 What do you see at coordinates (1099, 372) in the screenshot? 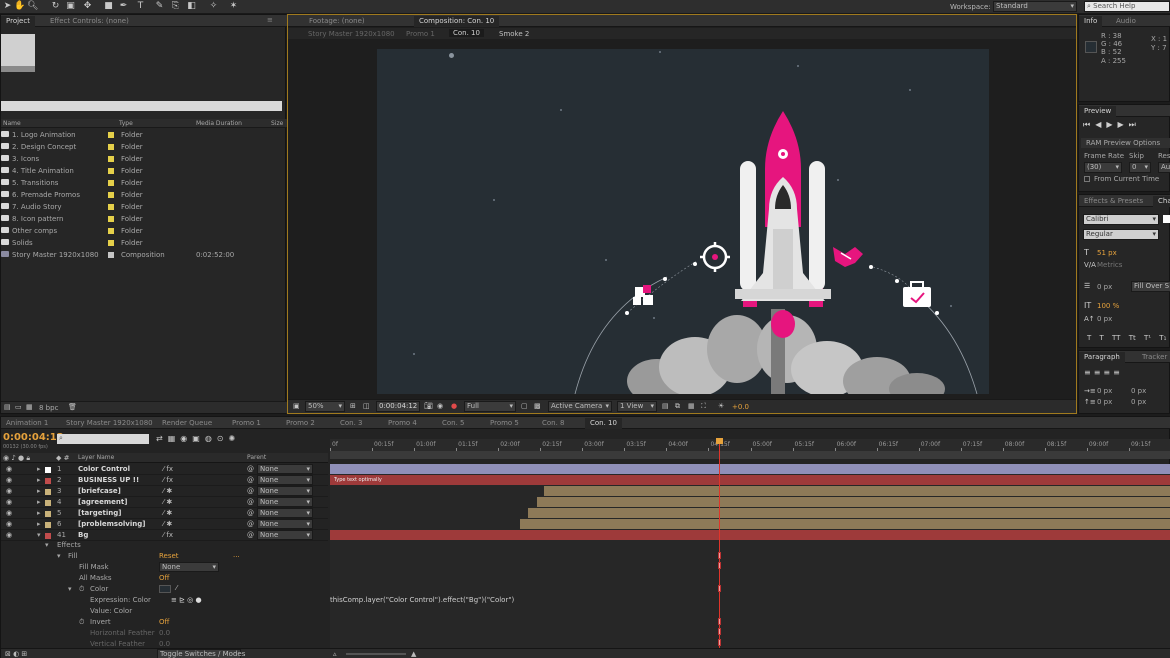
I see `align-center-icon: ≡` at bounding box center [1099, 372].